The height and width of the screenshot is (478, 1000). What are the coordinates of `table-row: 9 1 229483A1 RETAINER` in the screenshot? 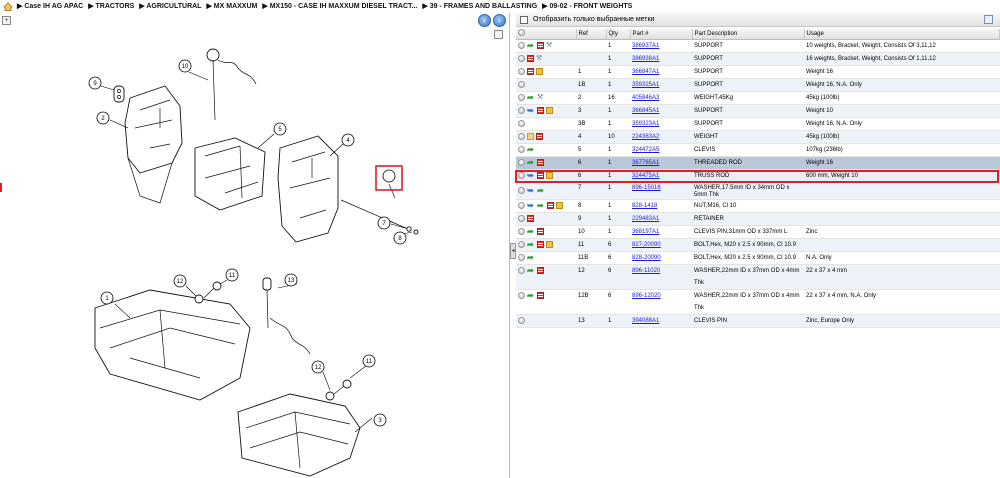 It's located at (758, 219).